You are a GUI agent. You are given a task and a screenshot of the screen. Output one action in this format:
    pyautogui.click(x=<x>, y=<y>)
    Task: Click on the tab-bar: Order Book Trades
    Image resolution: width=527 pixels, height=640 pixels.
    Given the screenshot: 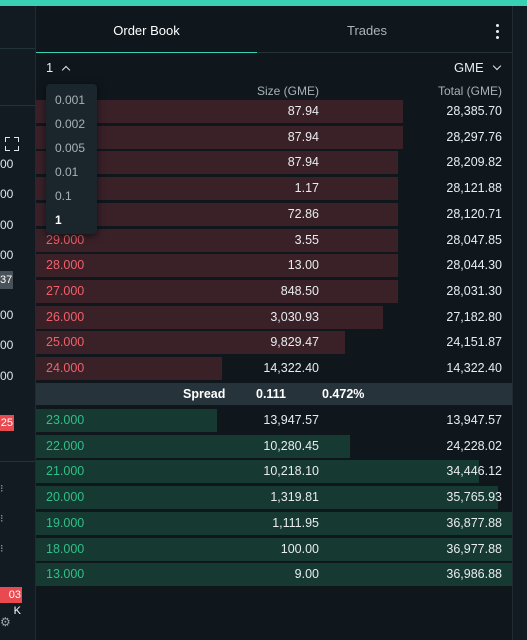 What is the action you would take?
    pyautogui.click(x=274, y=29)
    